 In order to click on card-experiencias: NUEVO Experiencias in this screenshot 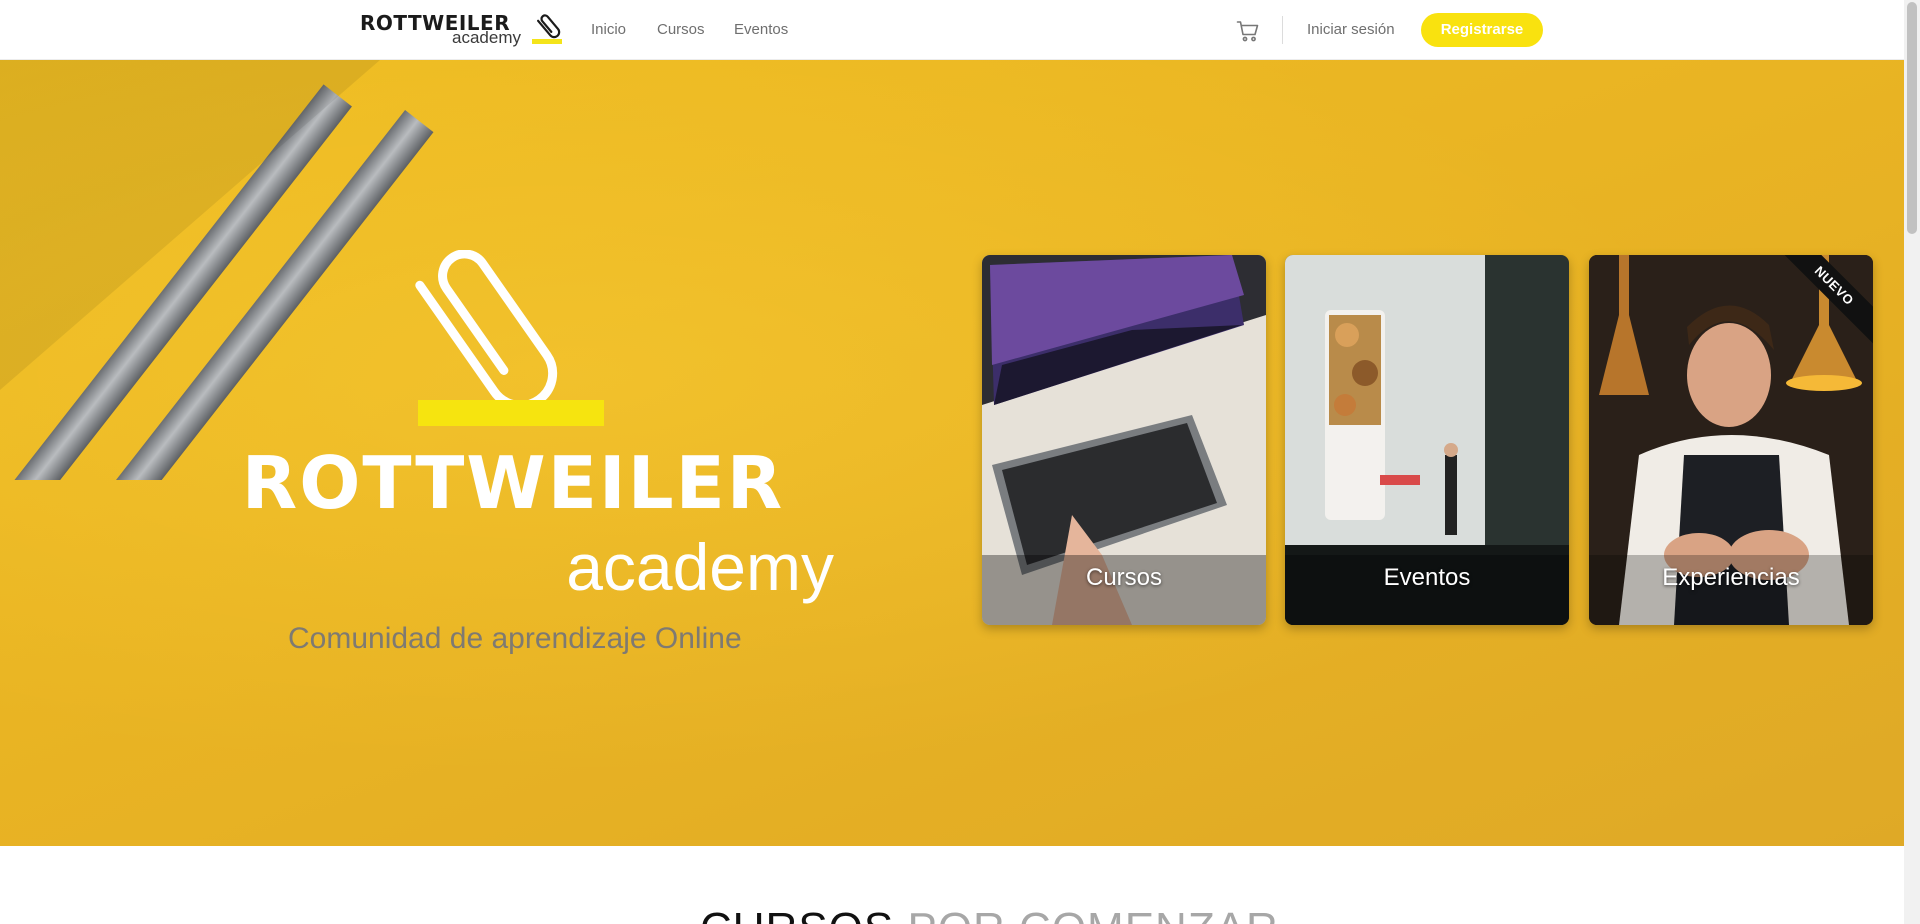, I will do `click(1731, 440)`.